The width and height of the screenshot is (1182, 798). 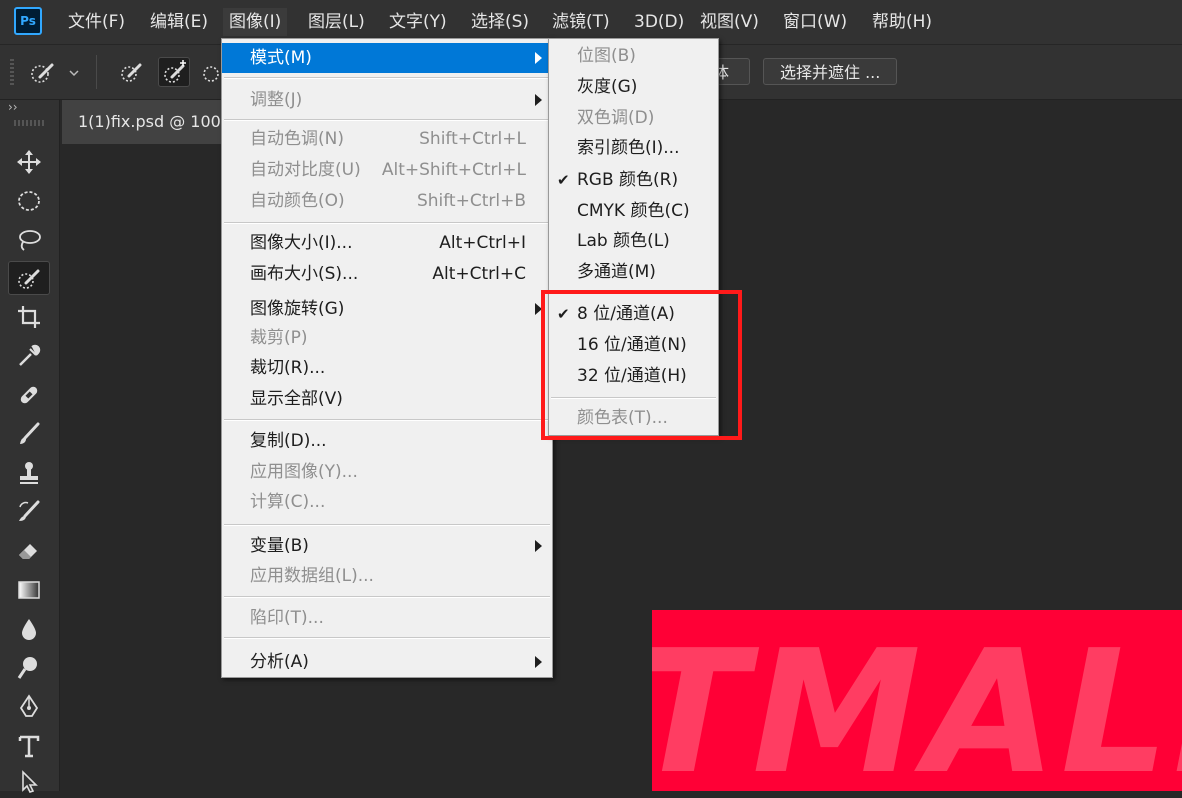 I want to click on history-brush-tool, so click(x=29, y=512).